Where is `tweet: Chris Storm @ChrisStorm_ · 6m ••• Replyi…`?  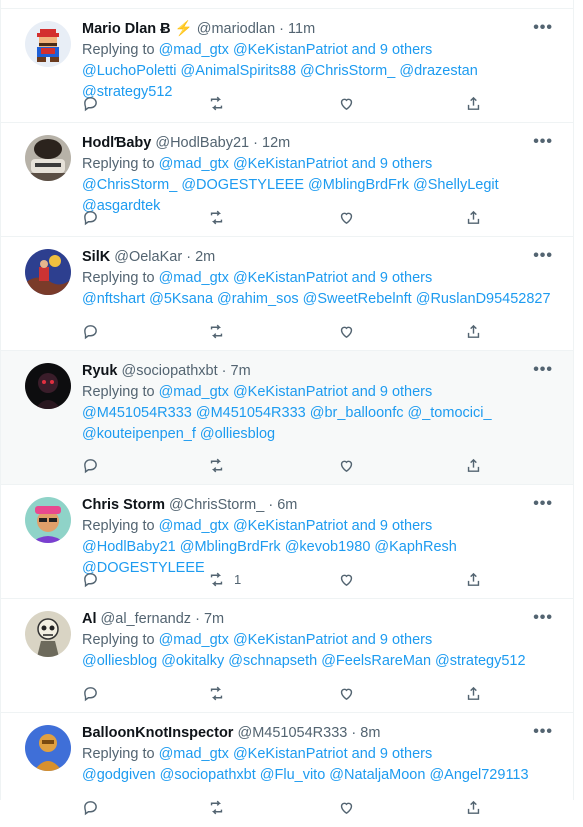 tweet: Chris Storm @ChrisStorm_ · 6m ••• Replyi… is located at coordinates (287, 542).